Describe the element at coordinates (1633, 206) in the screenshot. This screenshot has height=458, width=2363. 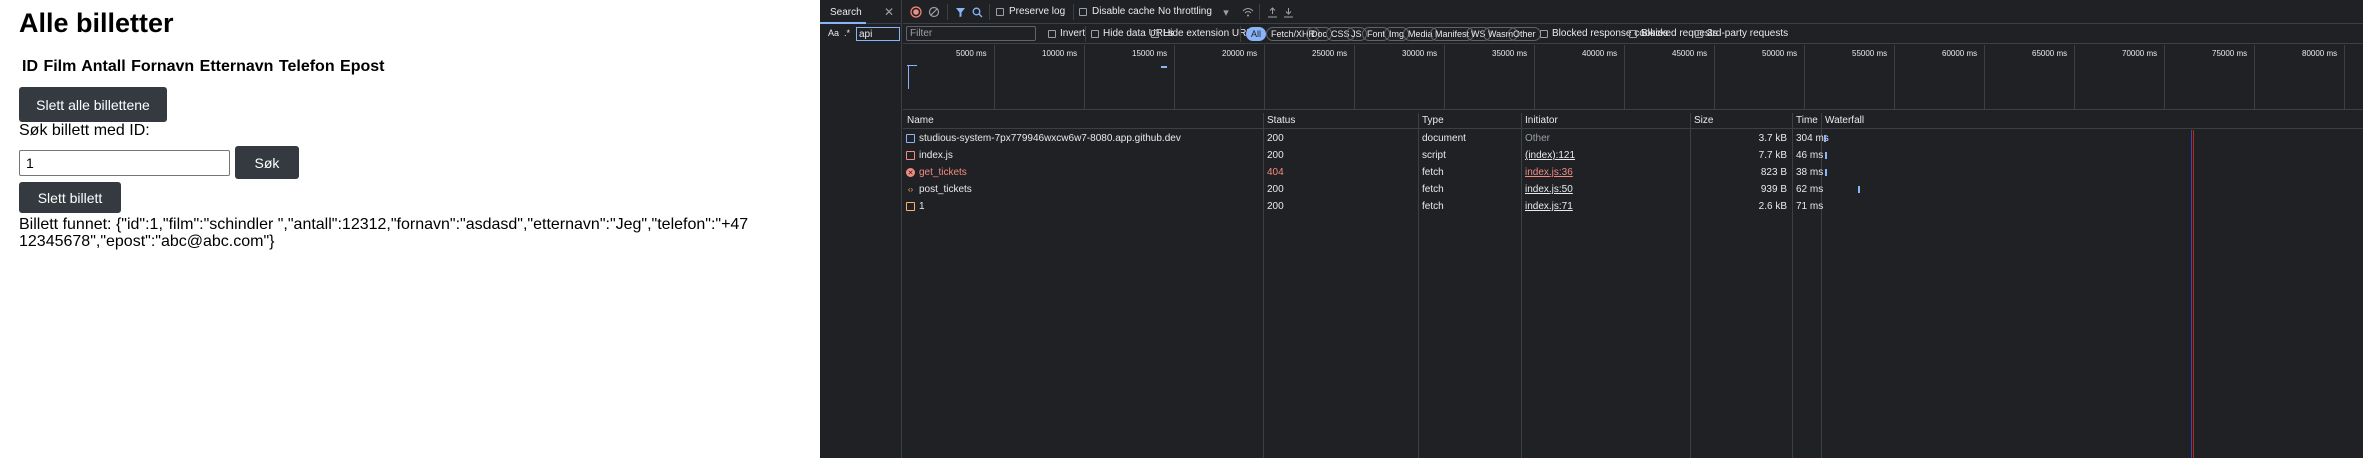
I see `table-row: 1 200 fetch index.js:71 2.6 kB 71 ms` at that location.